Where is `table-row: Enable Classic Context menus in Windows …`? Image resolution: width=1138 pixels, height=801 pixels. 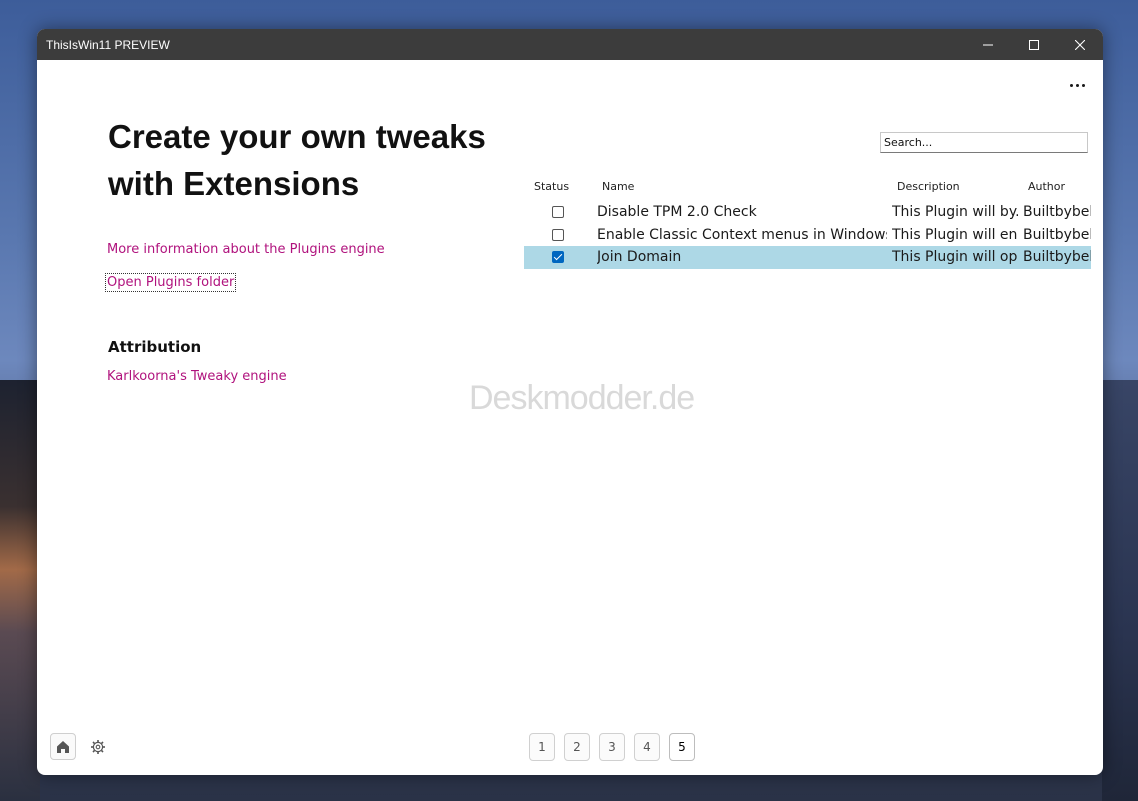
table-row: Enable Classic Context menus in Windows … is located at coordinates (807, 235).